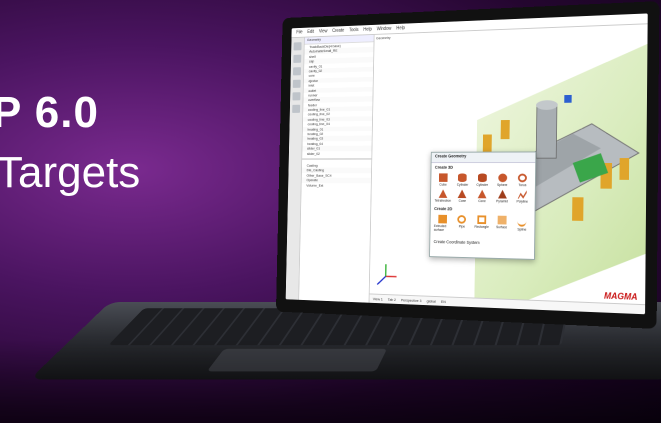 This screenshot has width=661, height=423. I want to click on rectangle-icon, so click(482, 220).